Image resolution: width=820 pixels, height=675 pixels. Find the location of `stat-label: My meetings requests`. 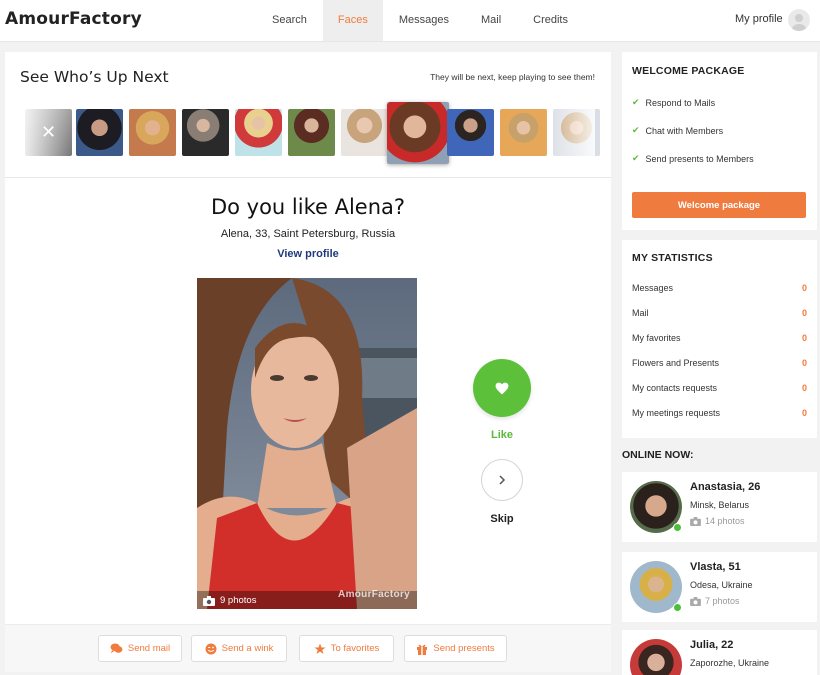

stat-label: My meetings requests is located at coordinates (676, 413).